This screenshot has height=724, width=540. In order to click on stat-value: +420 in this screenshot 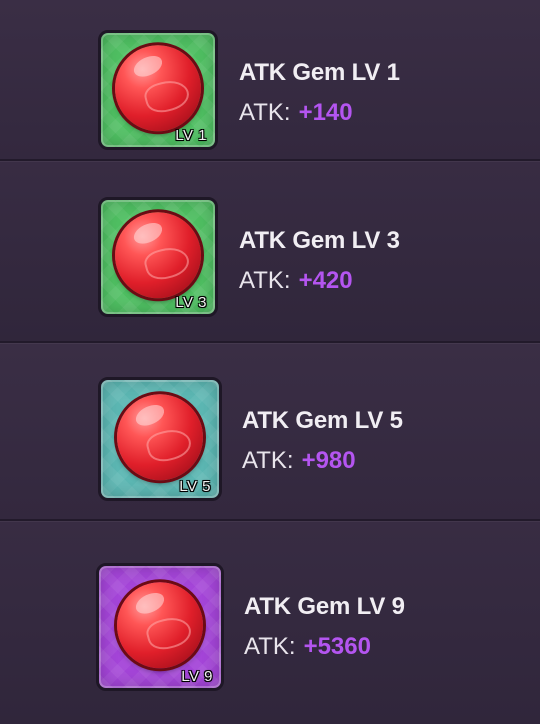, I will do `click(325, 280)`.